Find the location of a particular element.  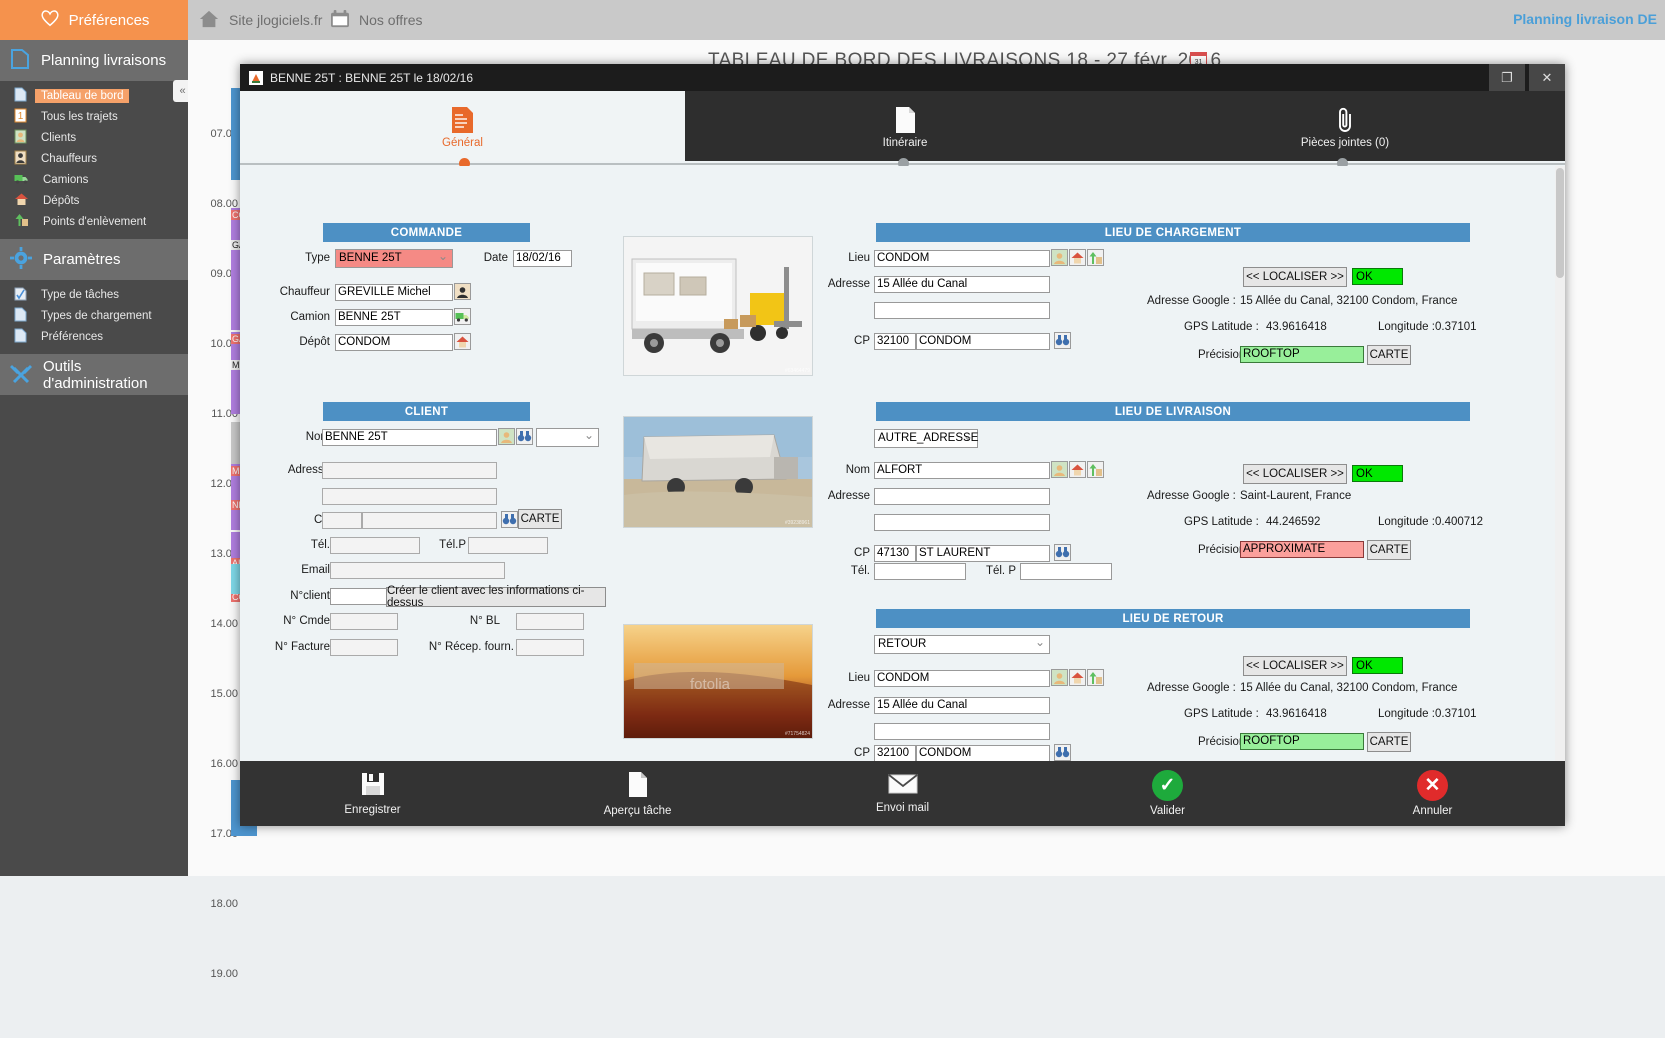

client-telp-input is located at coordinates (508, 545).